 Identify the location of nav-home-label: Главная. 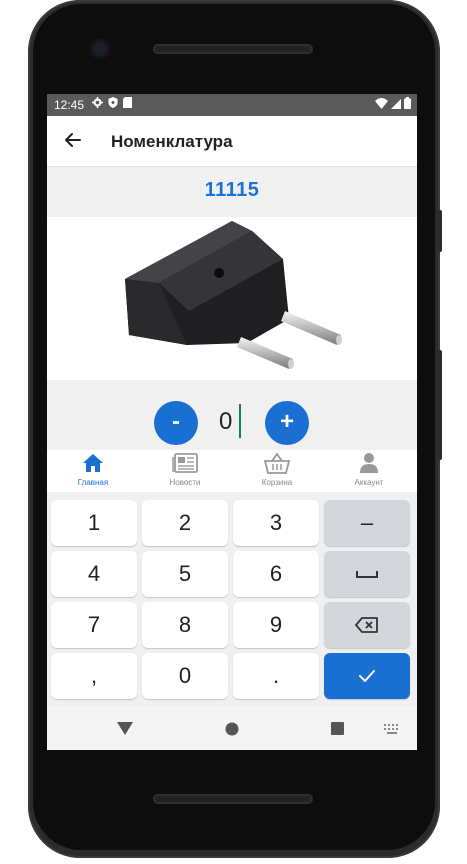
(93, 482).